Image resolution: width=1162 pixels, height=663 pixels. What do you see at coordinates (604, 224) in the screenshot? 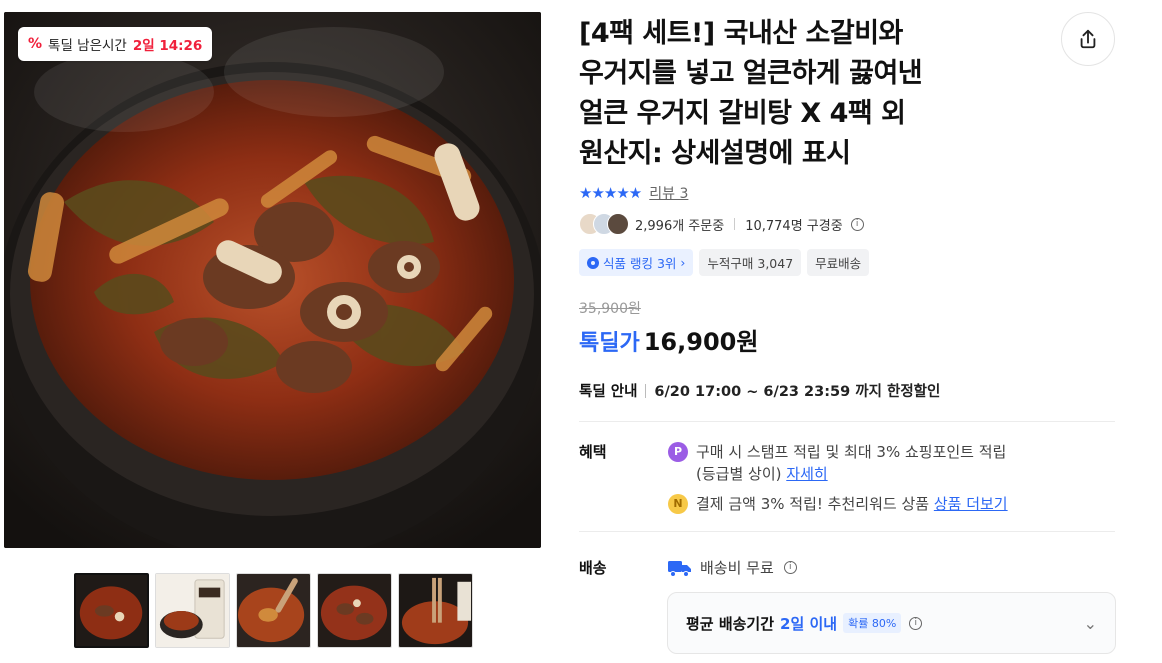
I see `buyer-avatars` at bounding box center [604, 224].